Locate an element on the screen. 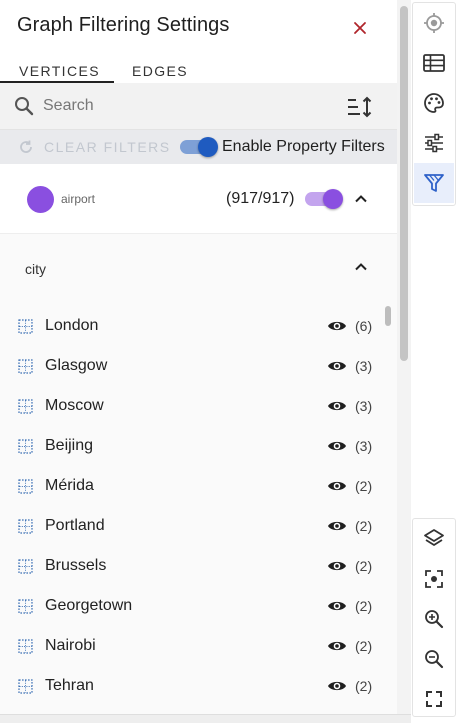 The width and height of the screenshot is (460, 723). palette-icon is located at coordinates (434, 103).